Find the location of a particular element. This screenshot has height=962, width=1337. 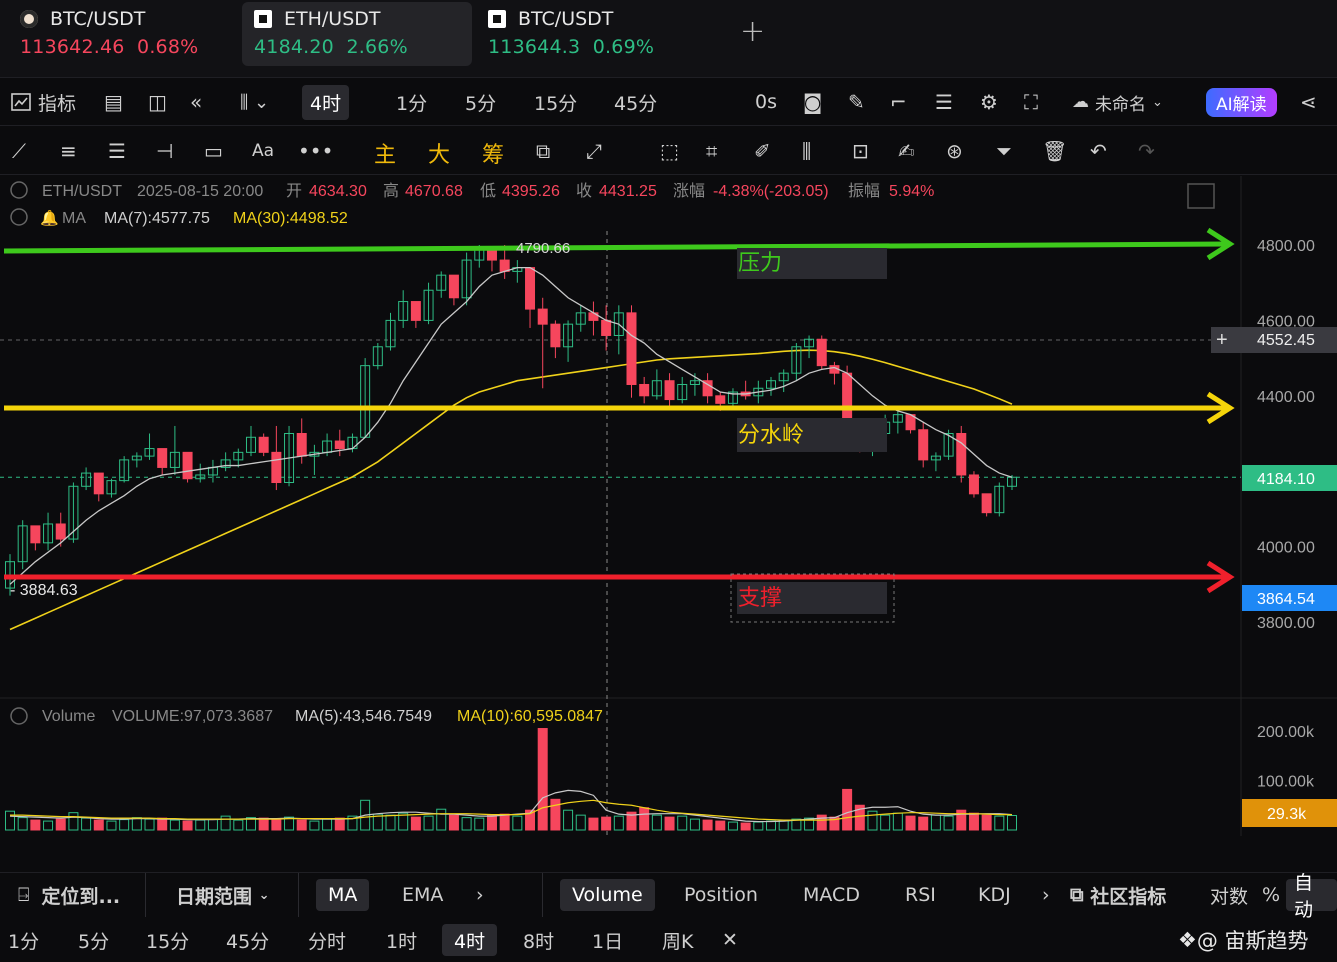

ruler-icon: ⌗ is located at coordinates (711, 151).